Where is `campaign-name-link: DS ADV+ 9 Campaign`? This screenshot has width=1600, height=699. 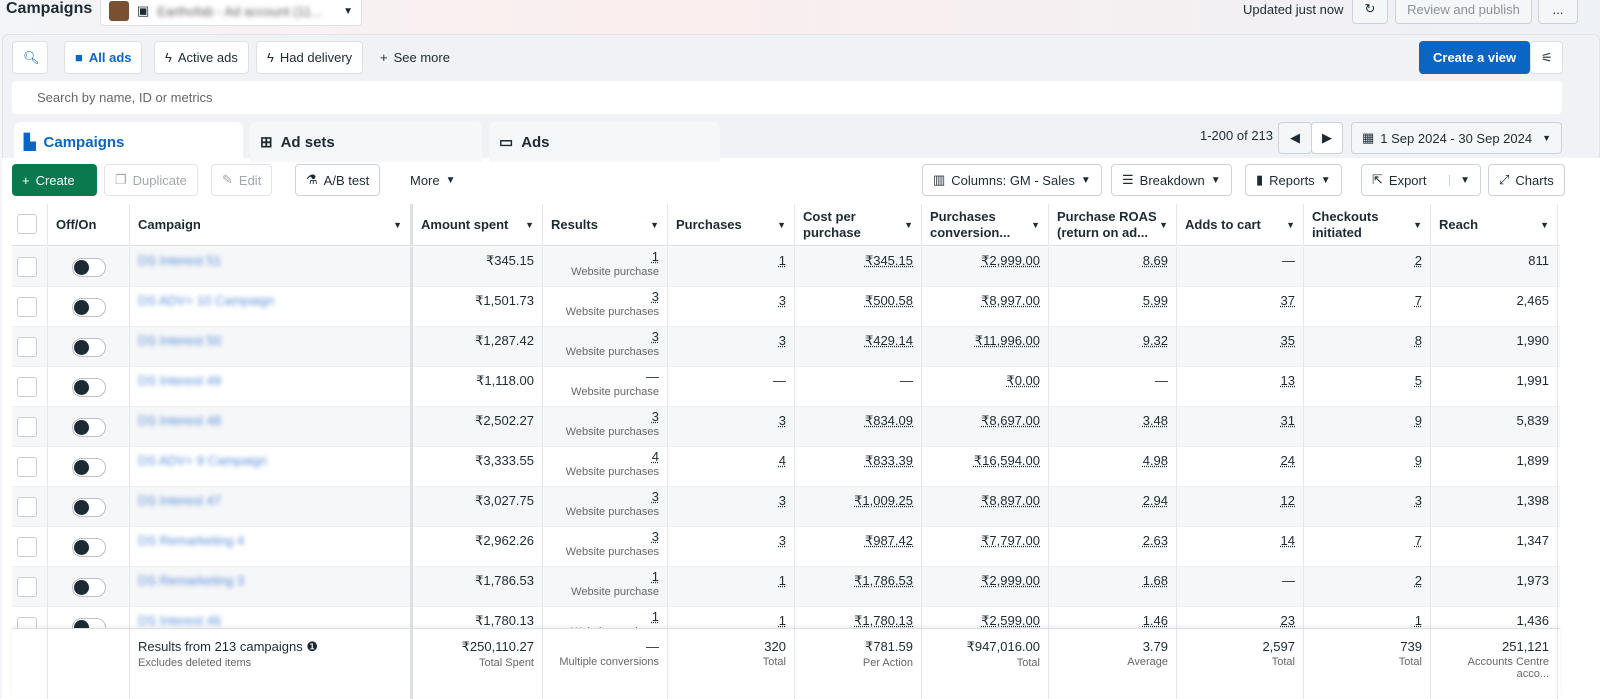
campaign-name-link: DS ADV+ 9 Campaign is located at coordinates (202, 460).